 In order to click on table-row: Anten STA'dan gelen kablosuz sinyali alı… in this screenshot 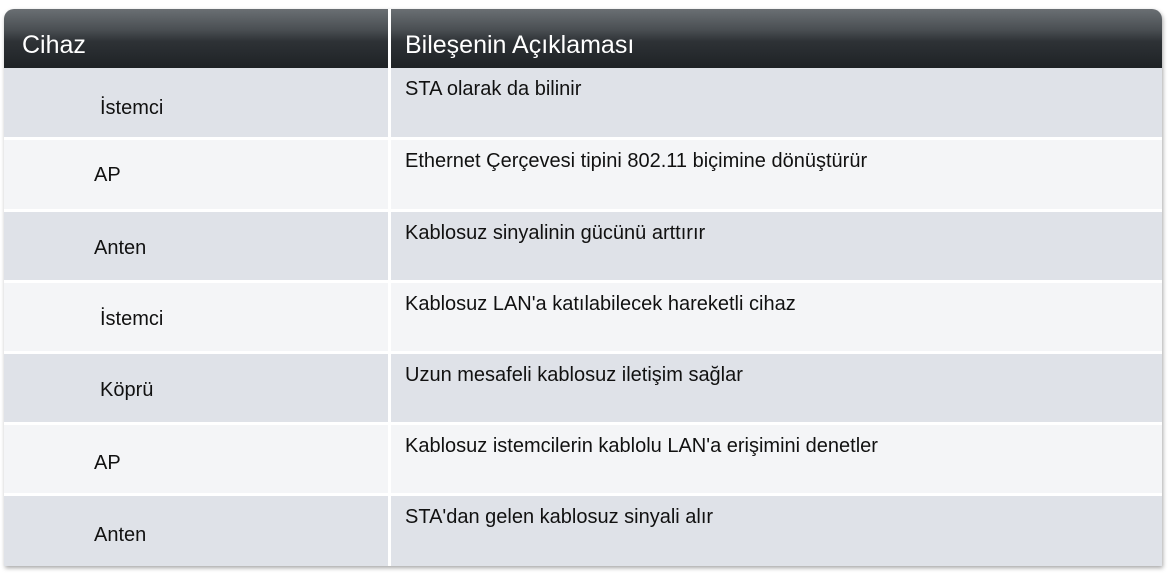, I will do `click(583, 531)`.